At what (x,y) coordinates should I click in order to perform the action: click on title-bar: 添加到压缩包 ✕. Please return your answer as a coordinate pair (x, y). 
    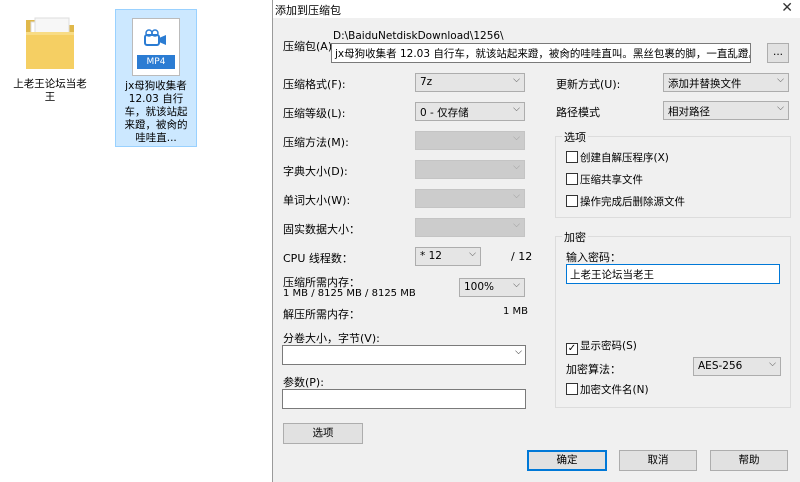
    Looking at the image, I should click on (536, 9).